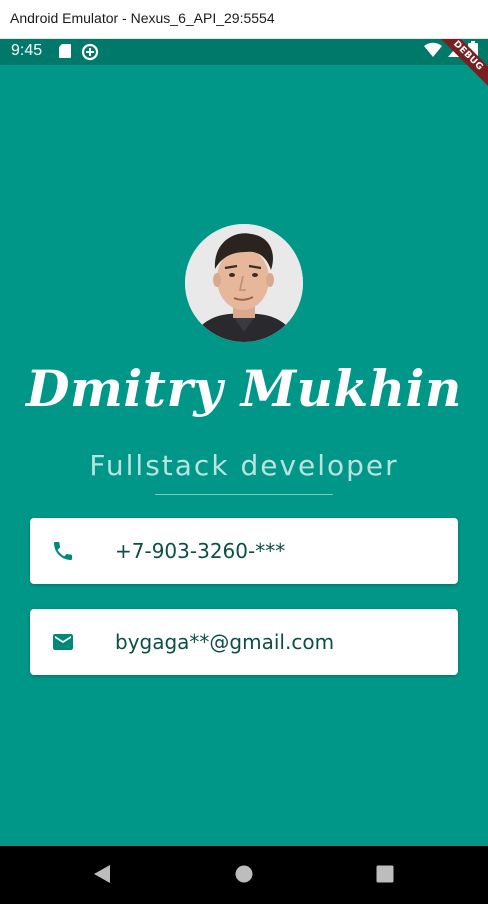 The height and width of the screenshot is (904, 488). I want to click on email-address: bygaga**@gmail.com, so click(225, 642).